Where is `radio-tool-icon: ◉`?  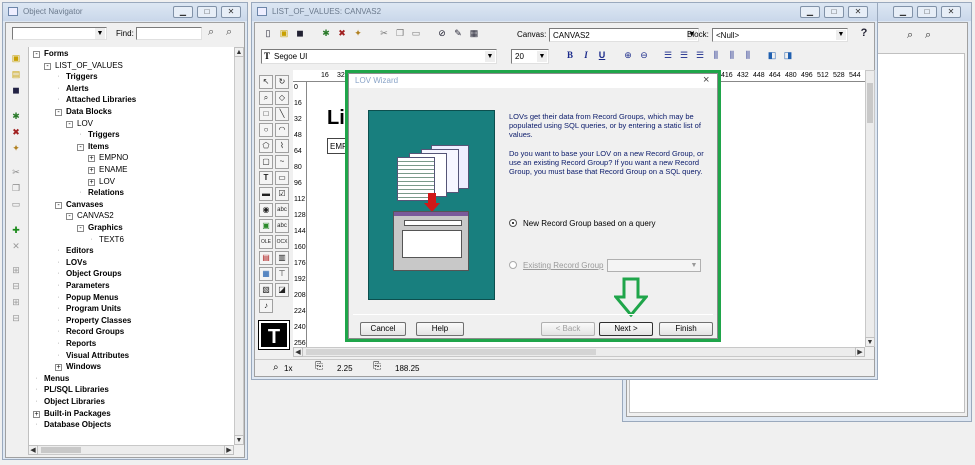
radio-tool-icon: ◉ is located at coordinates (266, 210).